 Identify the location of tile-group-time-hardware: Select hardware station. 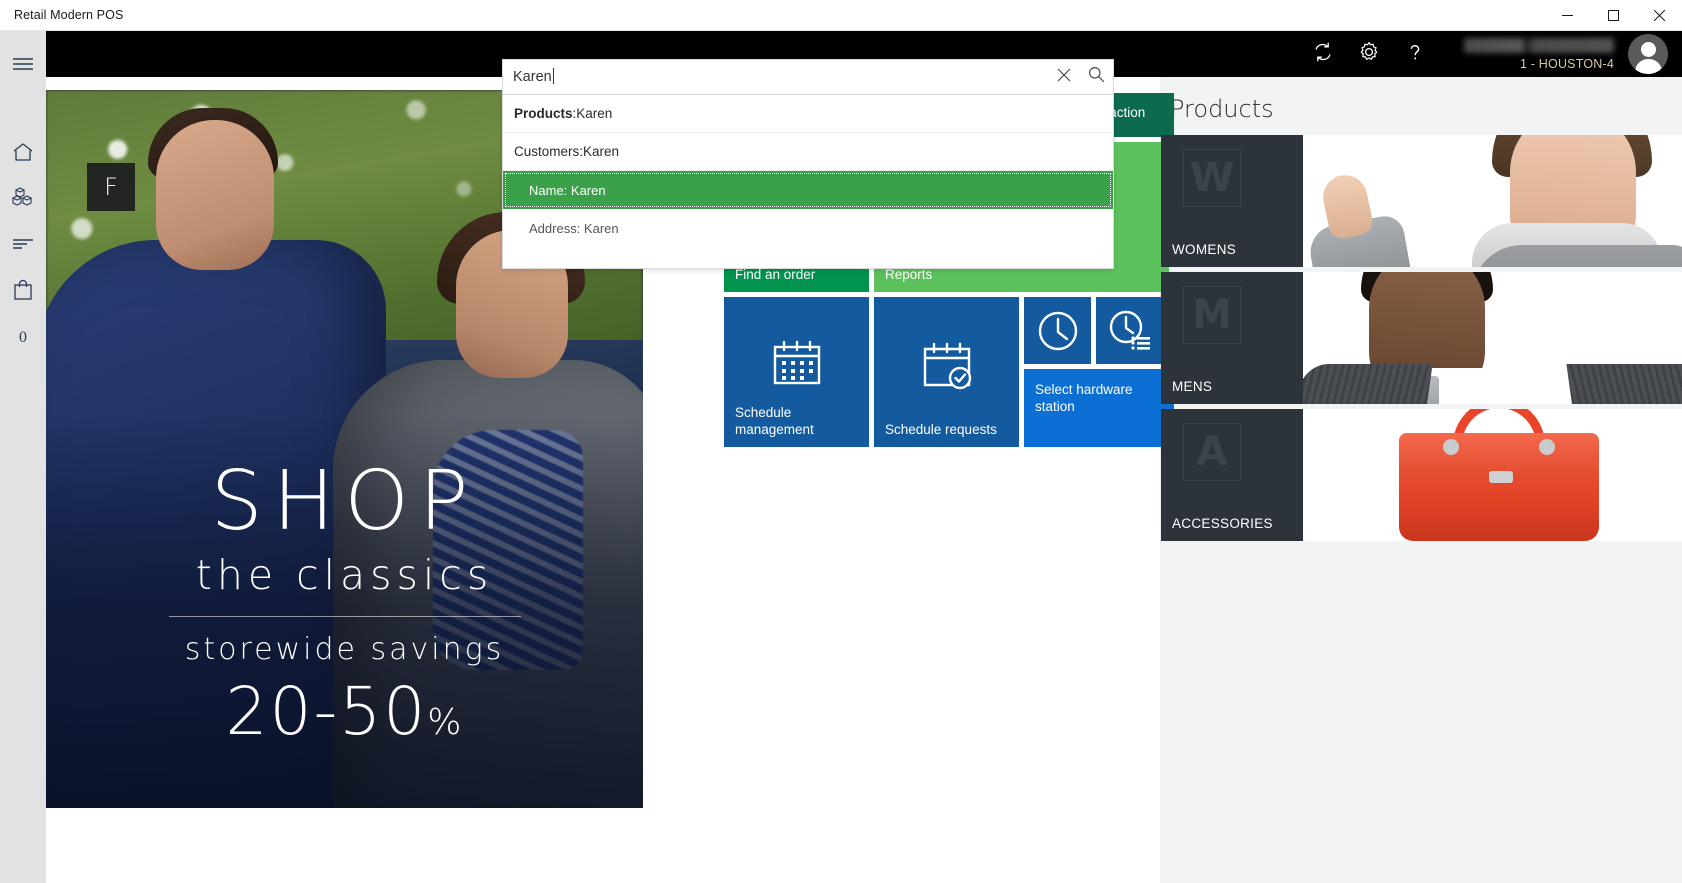
(1099, 372).